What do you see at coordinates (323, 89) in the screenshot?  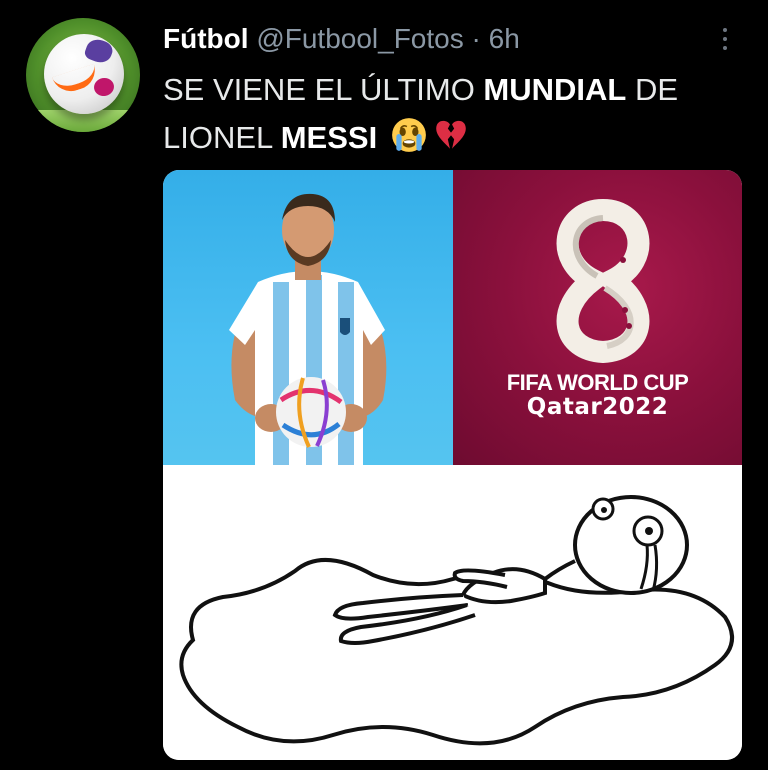 I see `tweet-text-segment: SE VIENE EL ÚLTIMO` at bounding box center [323, 89].